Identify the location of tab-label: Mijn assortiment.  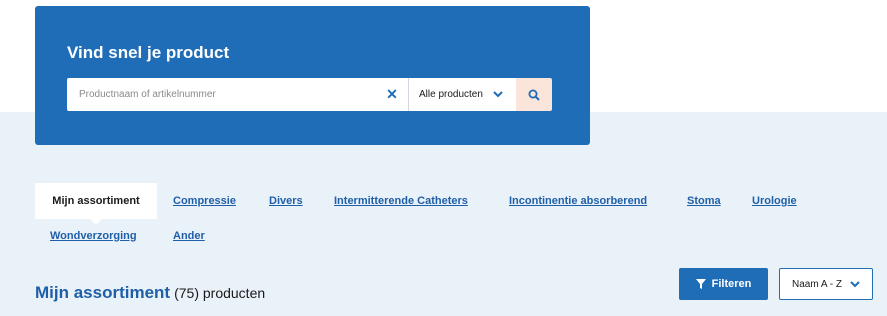
(96, 201).